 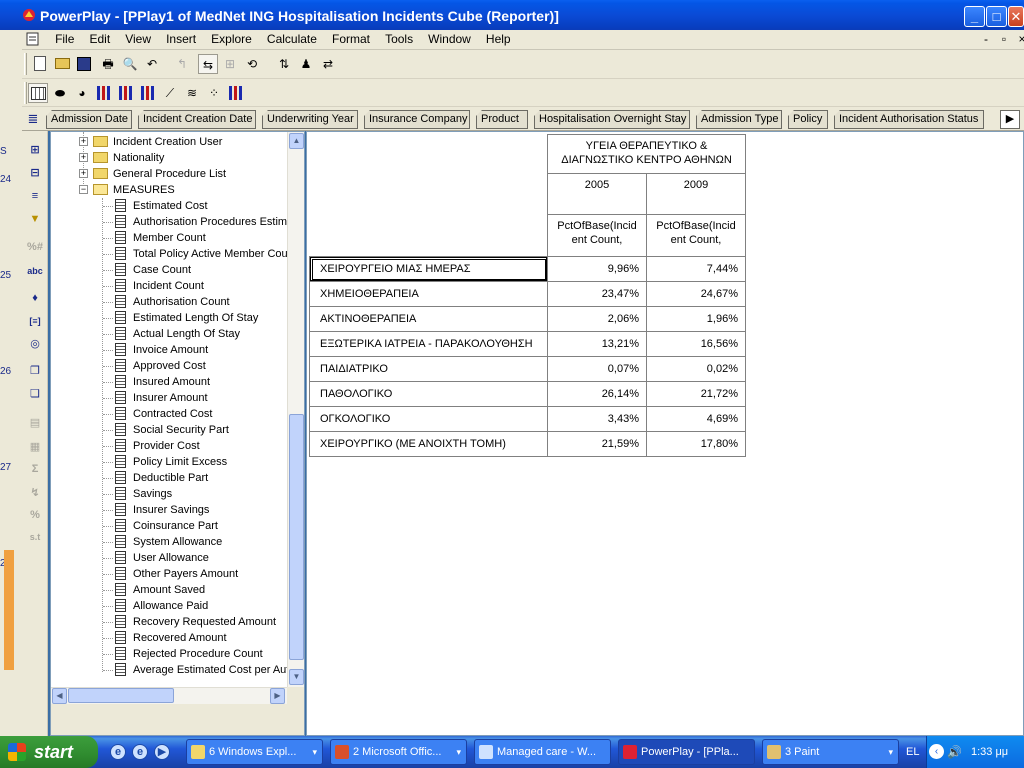 What do you see at coordinates (696, 194) in the screenshot?
I see `column-header-year: 2009` at bounding box center [696, 194].